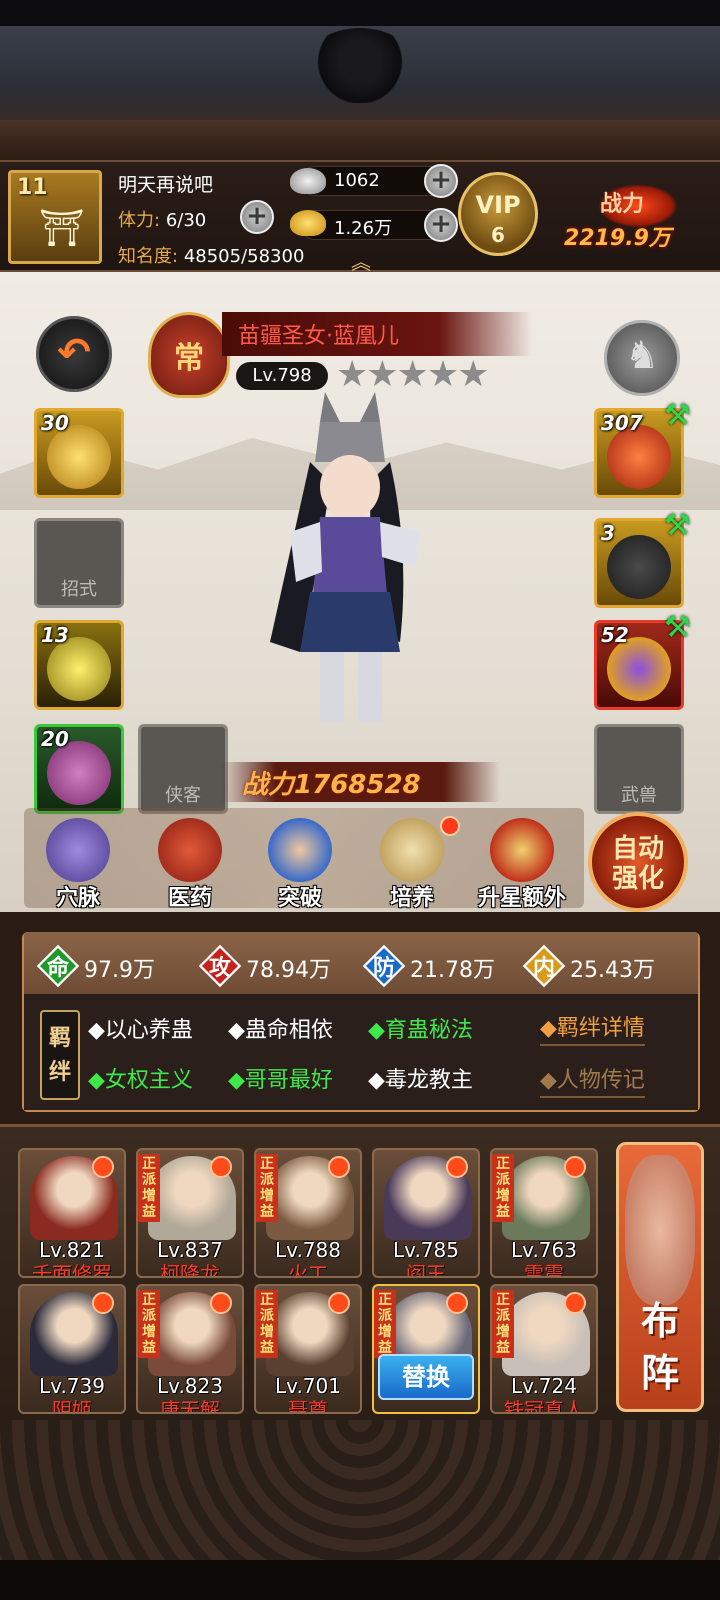  I want to click on bond-details-link: ◆羁绊详情, so click(592, 1028).